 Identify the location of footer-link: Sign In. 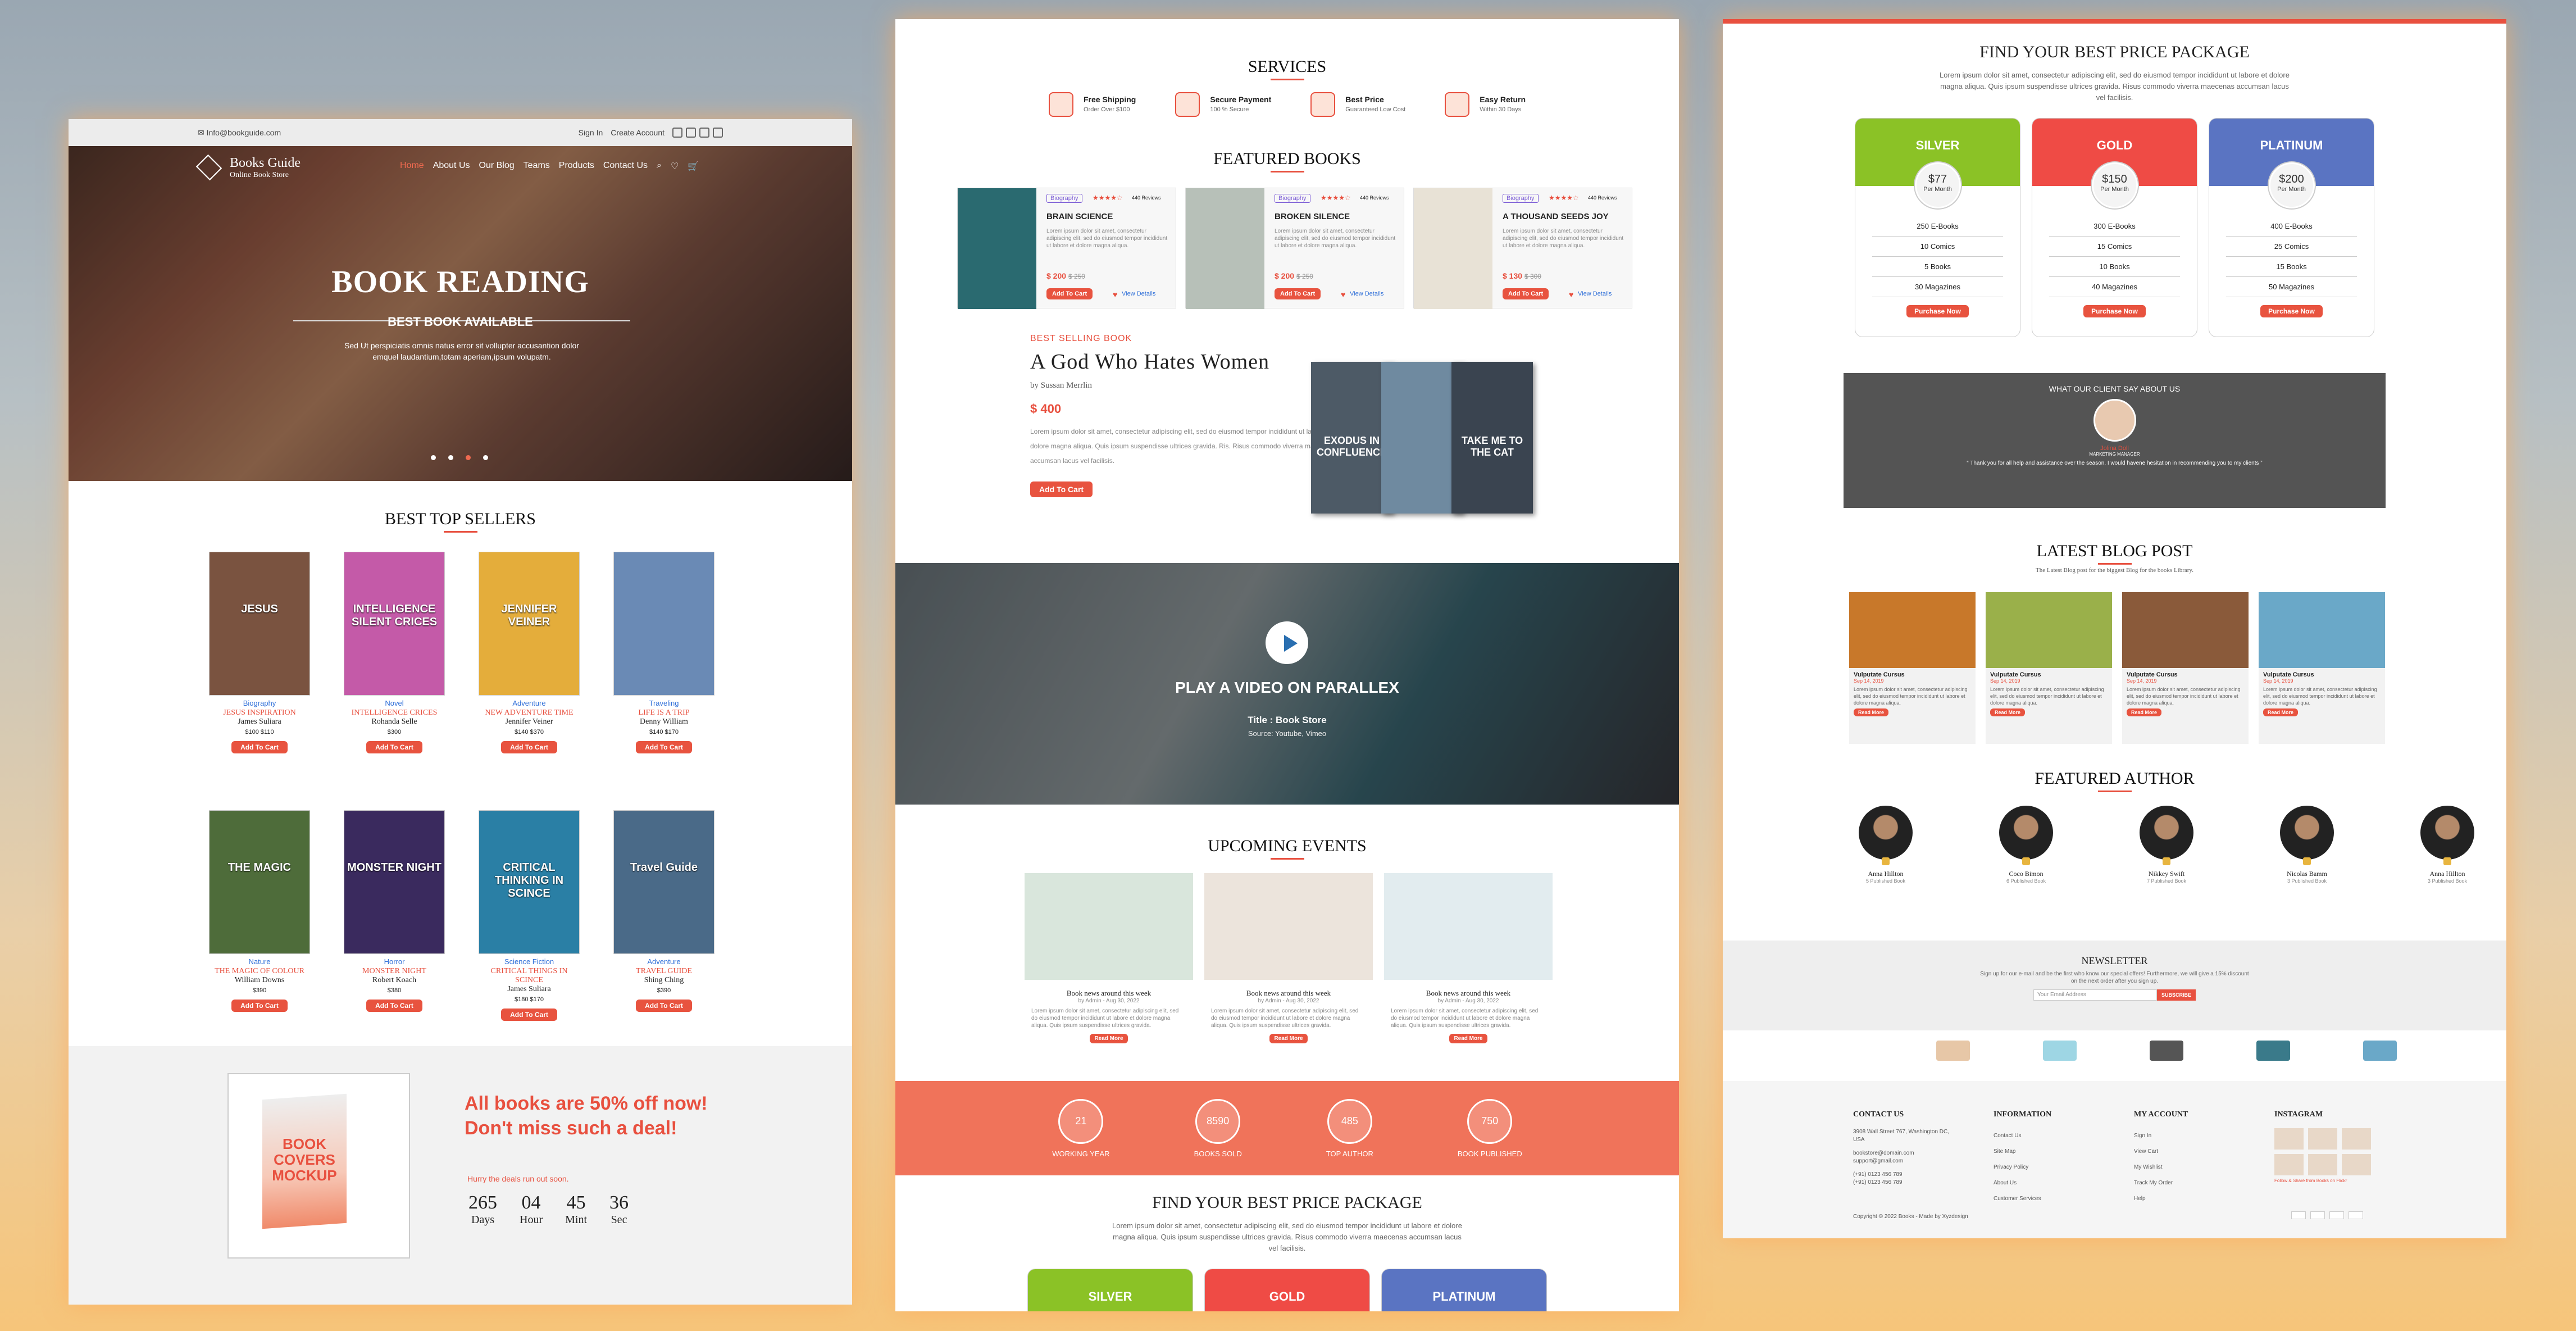
(2161, 1136).